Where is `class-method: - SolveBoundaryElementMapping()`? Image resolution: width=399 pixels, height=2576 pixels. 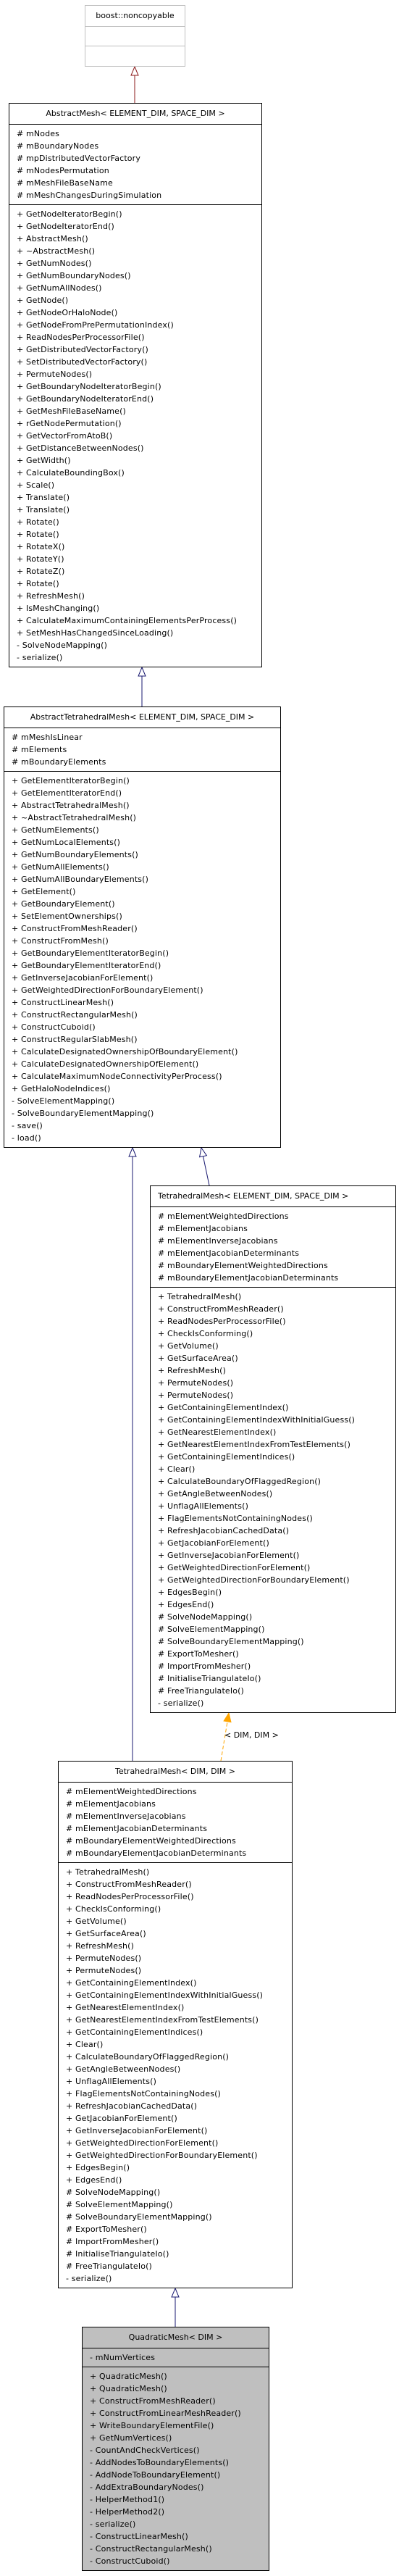 class-method: - SolveBoundaryElementMapping() is located at coordinates (146, 1113).